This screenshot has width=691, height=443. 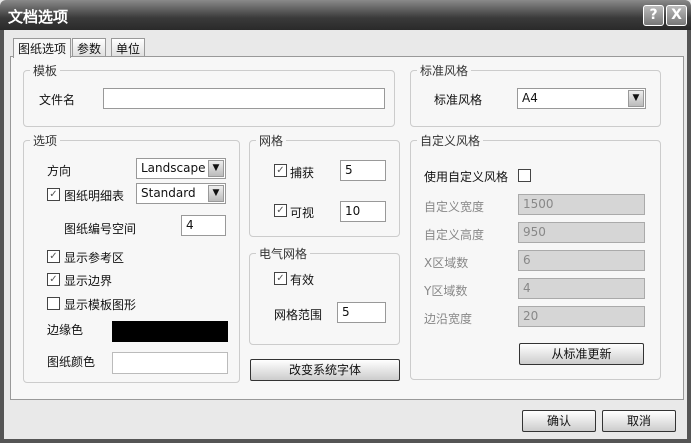 What do you see at coordinates (94, 196) in the screenshot?
I see `title-block-label: 图纸明细表` at bounding box center [94, 196].